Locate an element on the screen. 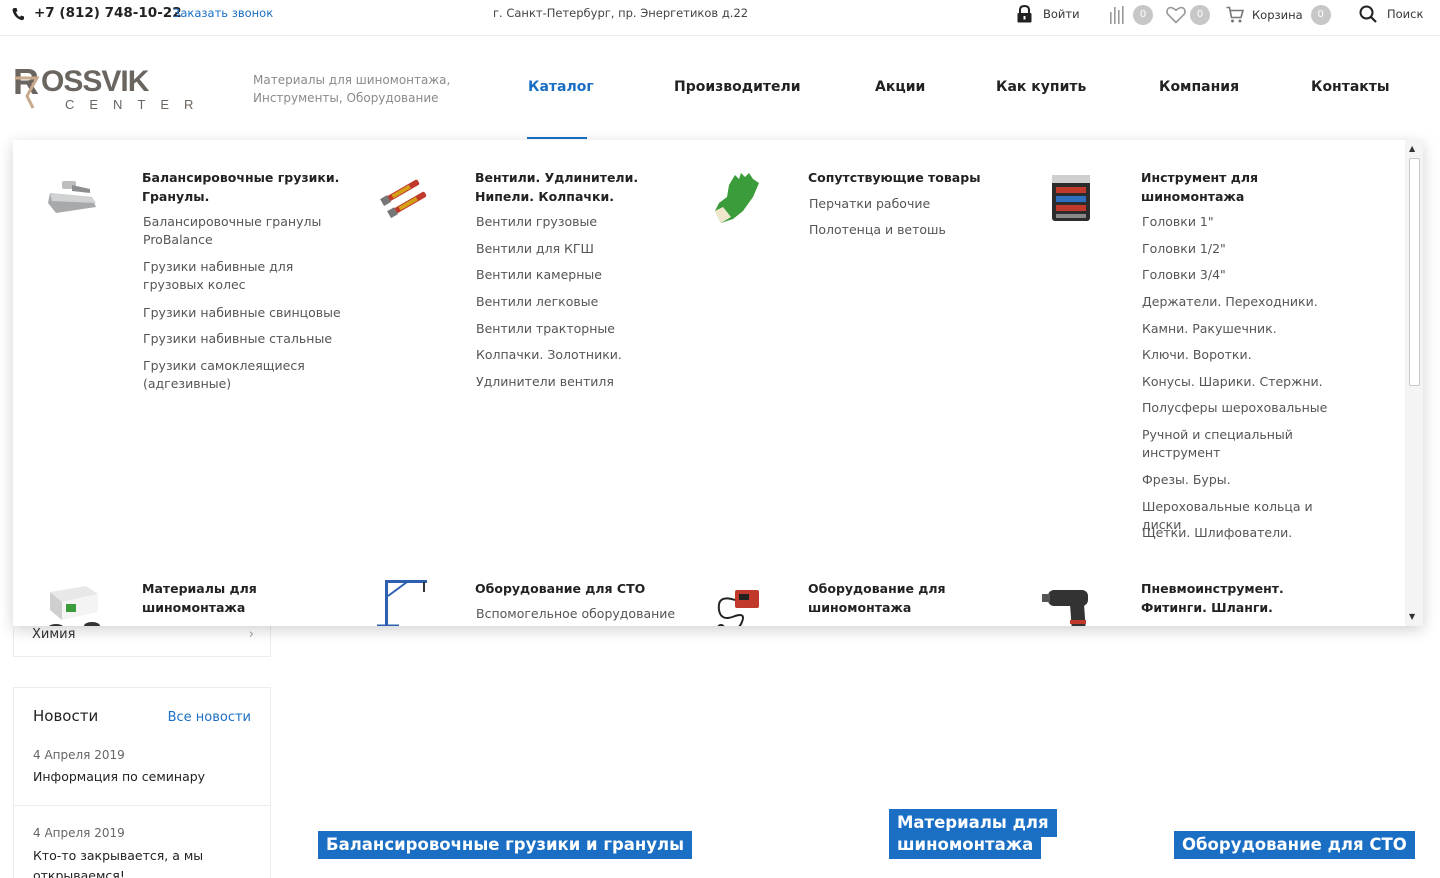  menu-link: Колпачки. Золотники. is located at coordinates (581, 355).